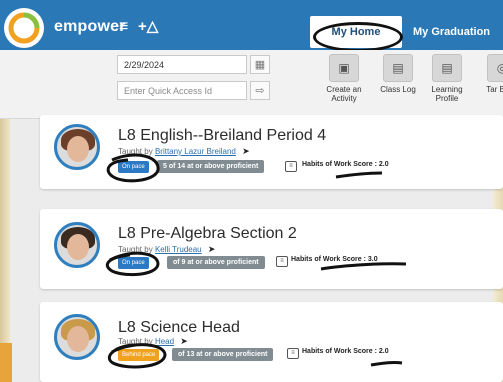 The width and height of the screenshot is (503, 382). What do you see at coordinates (223, 354) in the screenshot?
I see `proficiency-badge: of 13 at or above proficient` at bounding box center [223, 354].